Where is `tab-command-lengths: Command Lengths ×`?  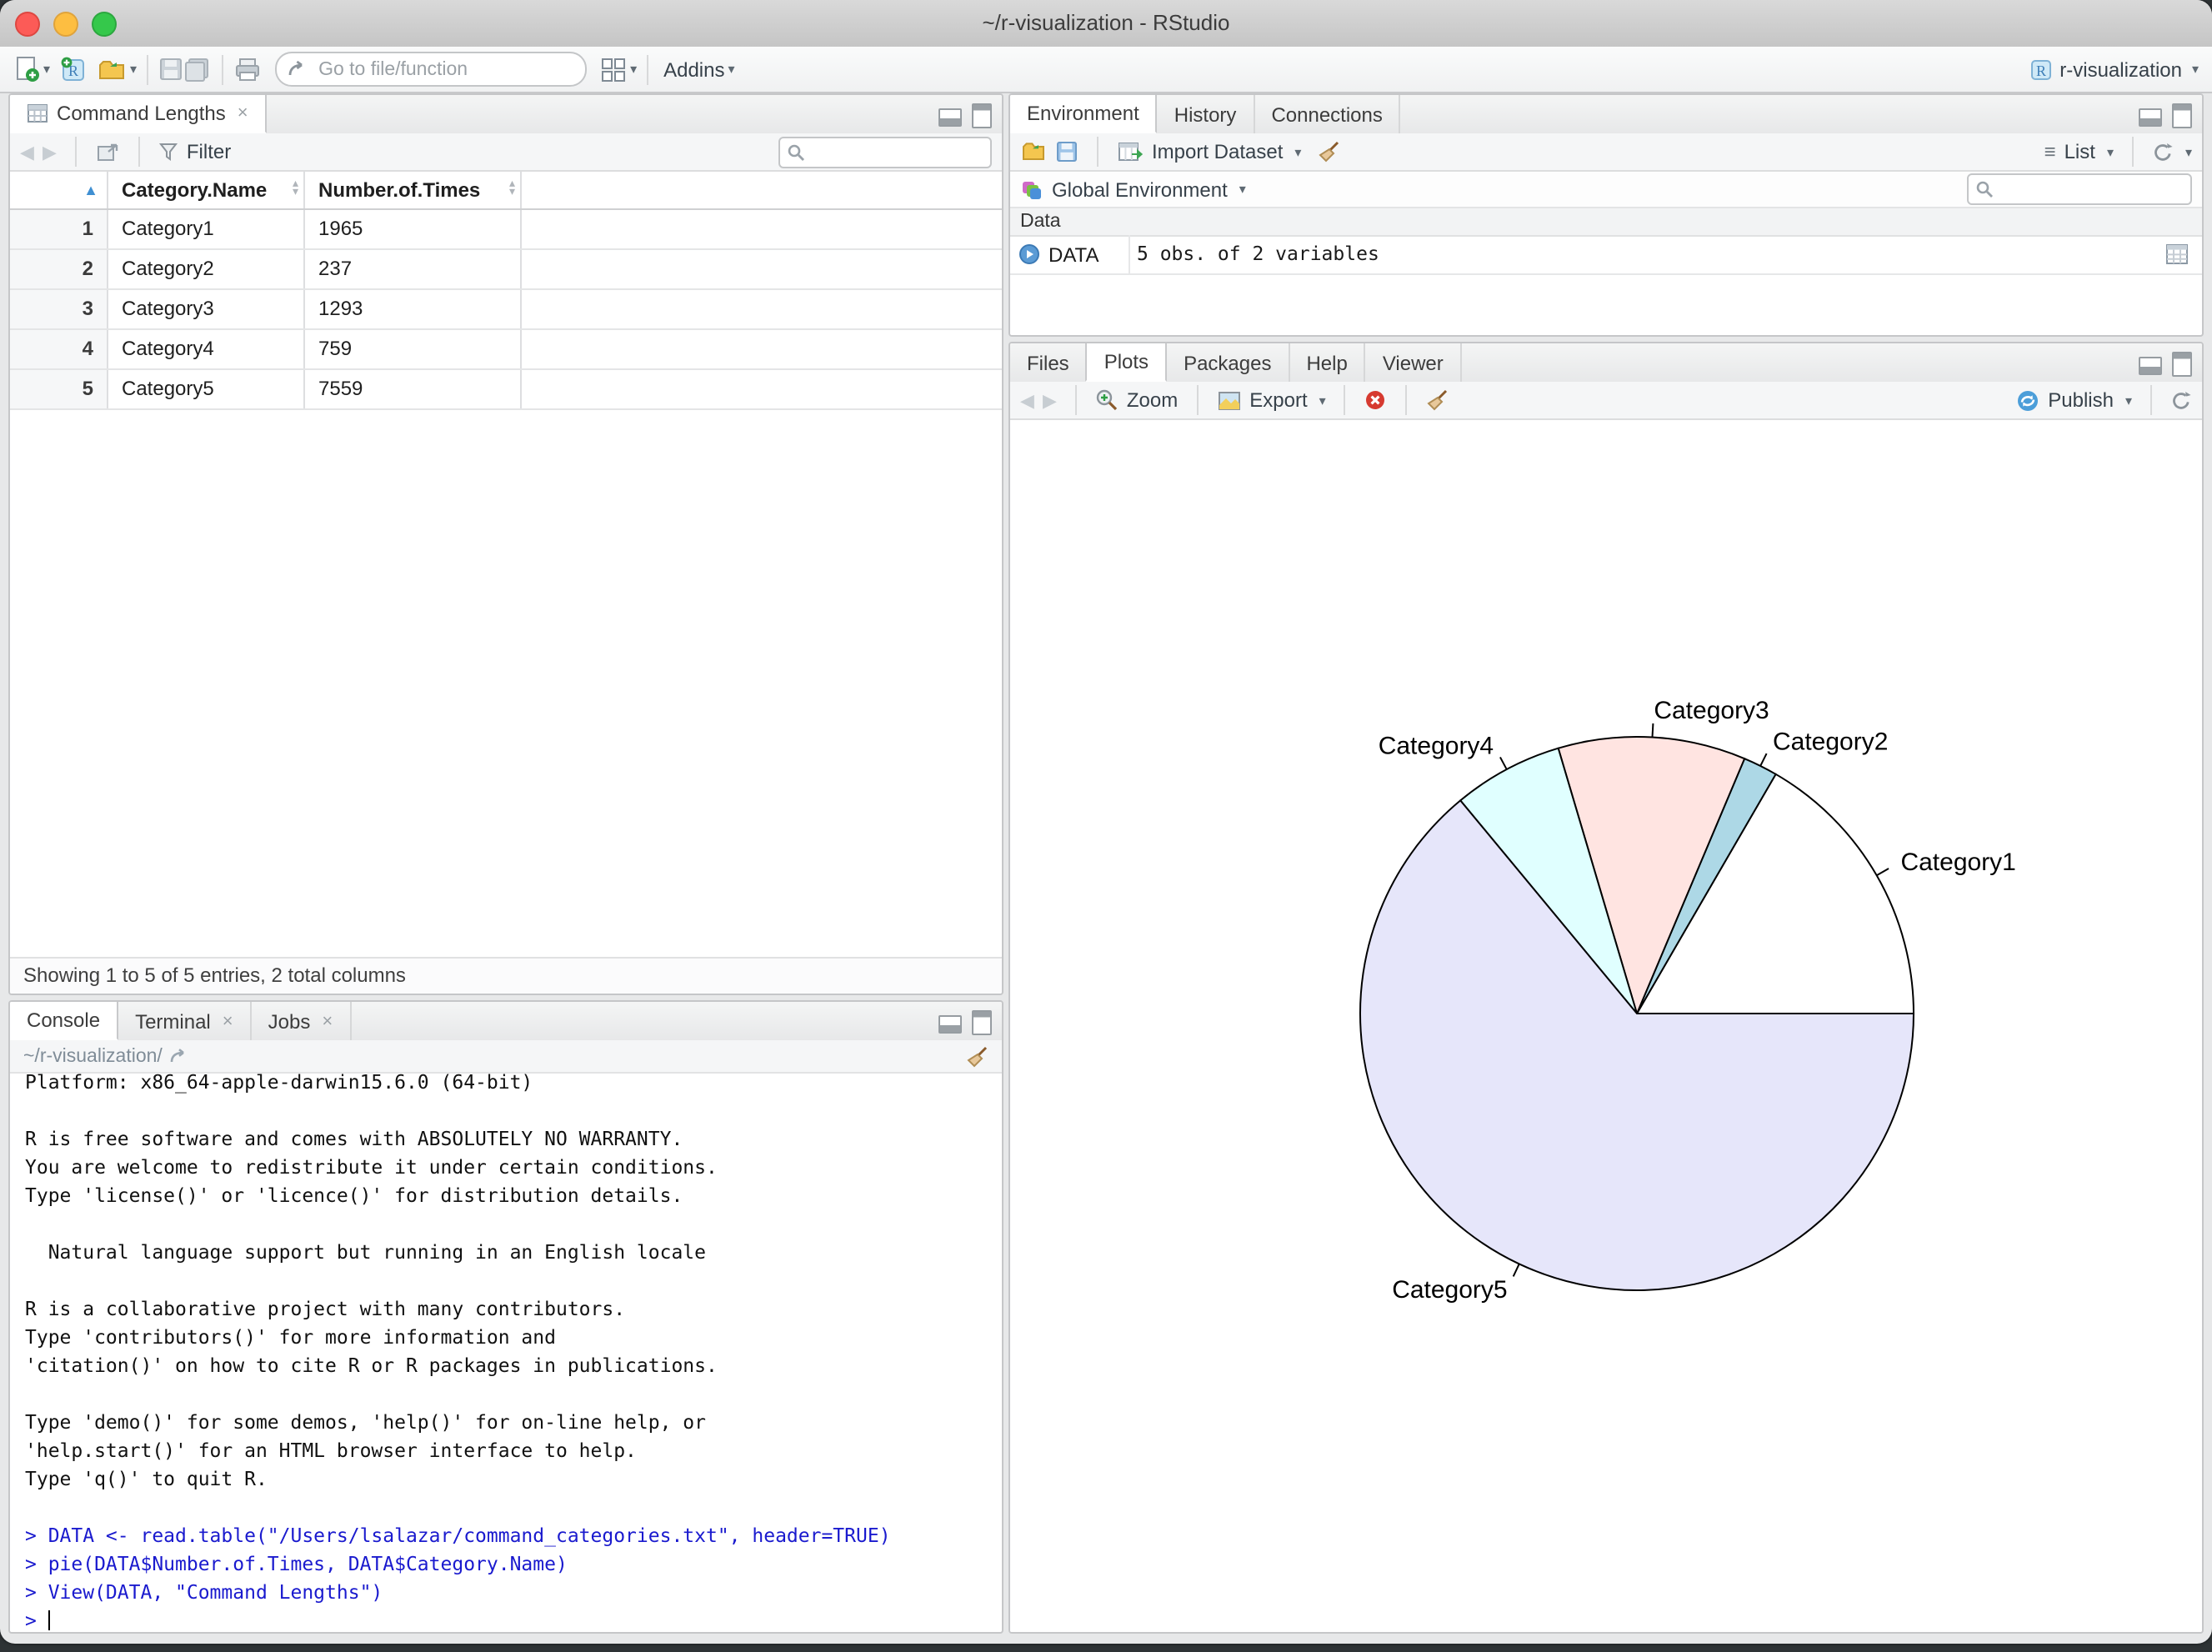 tab-command-lengths: Command Lengths × is located at coordinates (138, 114).